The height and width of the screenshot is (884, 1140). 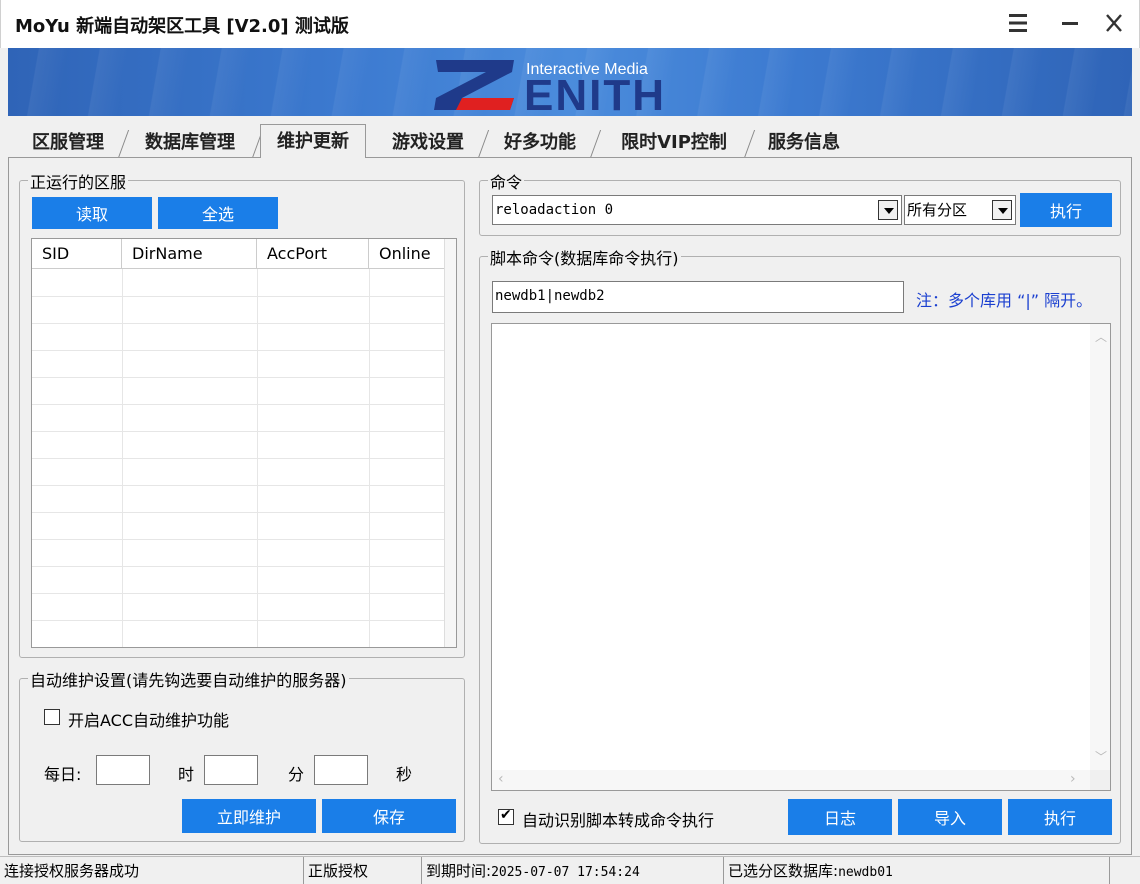 What do you see at coordinates (1004, 300) in the screenshot?
I see `database-note: 注：多个库用 “|” 隔开。` at bounding box center [1004, 300].